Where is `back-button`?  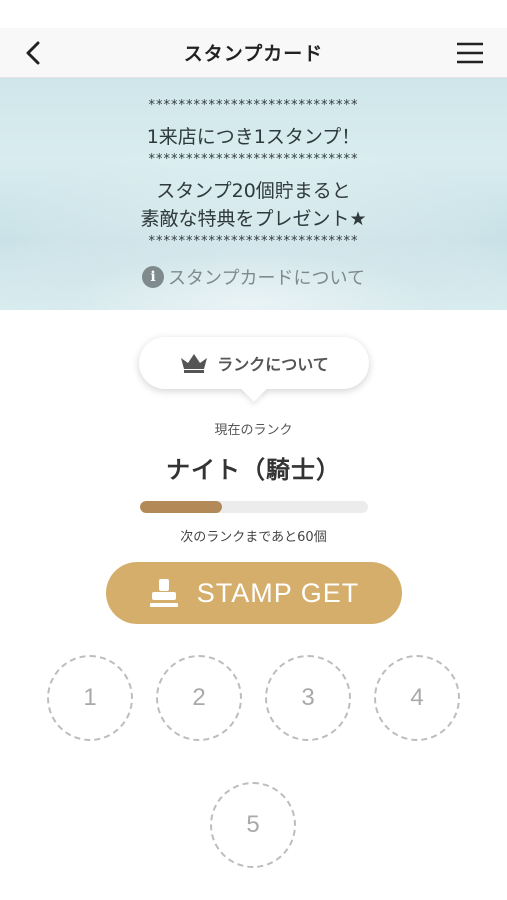
back-button is located at coordinates (33, 53).